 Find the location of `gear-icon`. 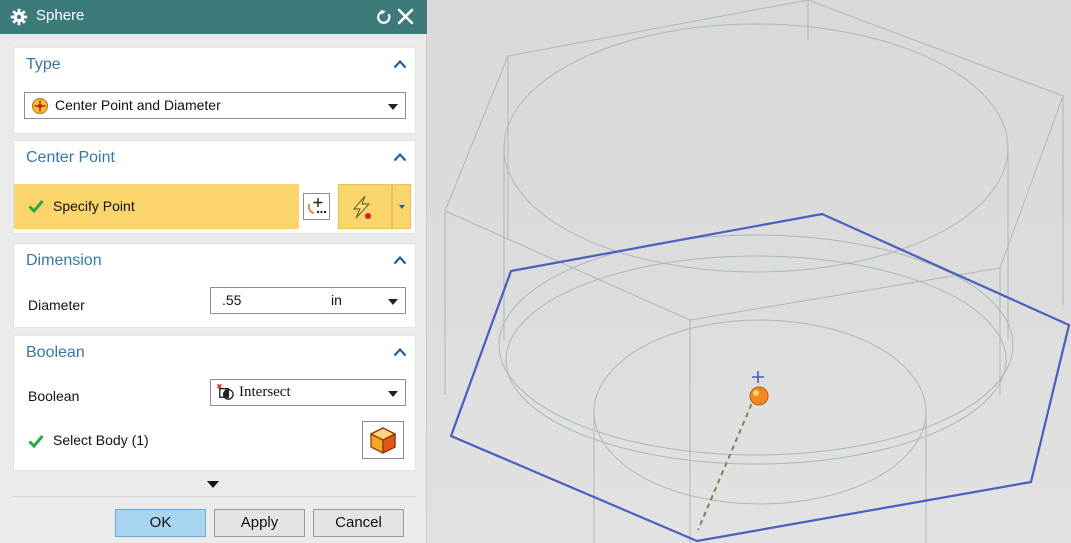

gear-icon is located at coordinates (19, 17).